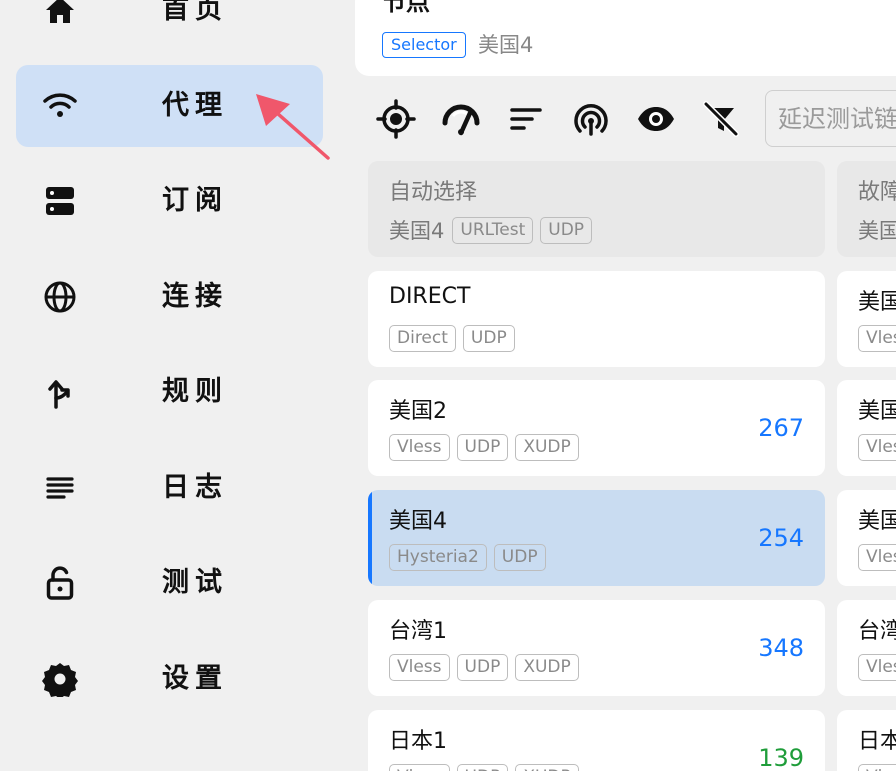 The image size is (896, 771). I want to click on proxy-name: 美国2, so click(418, 412).